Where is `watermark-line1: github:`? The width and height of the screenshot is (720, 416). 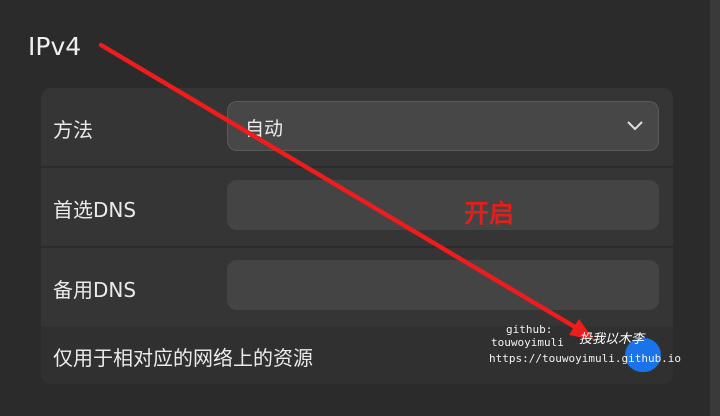 watermark-line1: github: is located at coordinates (529, 329).